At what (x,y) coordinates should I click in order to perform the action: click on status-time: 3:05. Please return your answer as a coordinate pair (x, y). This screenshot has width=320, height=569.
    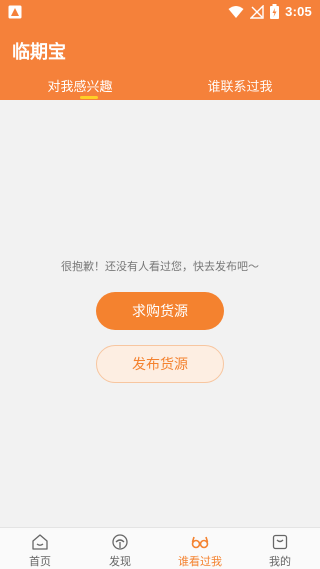
    Looking at the image, I should click on (298, 11).